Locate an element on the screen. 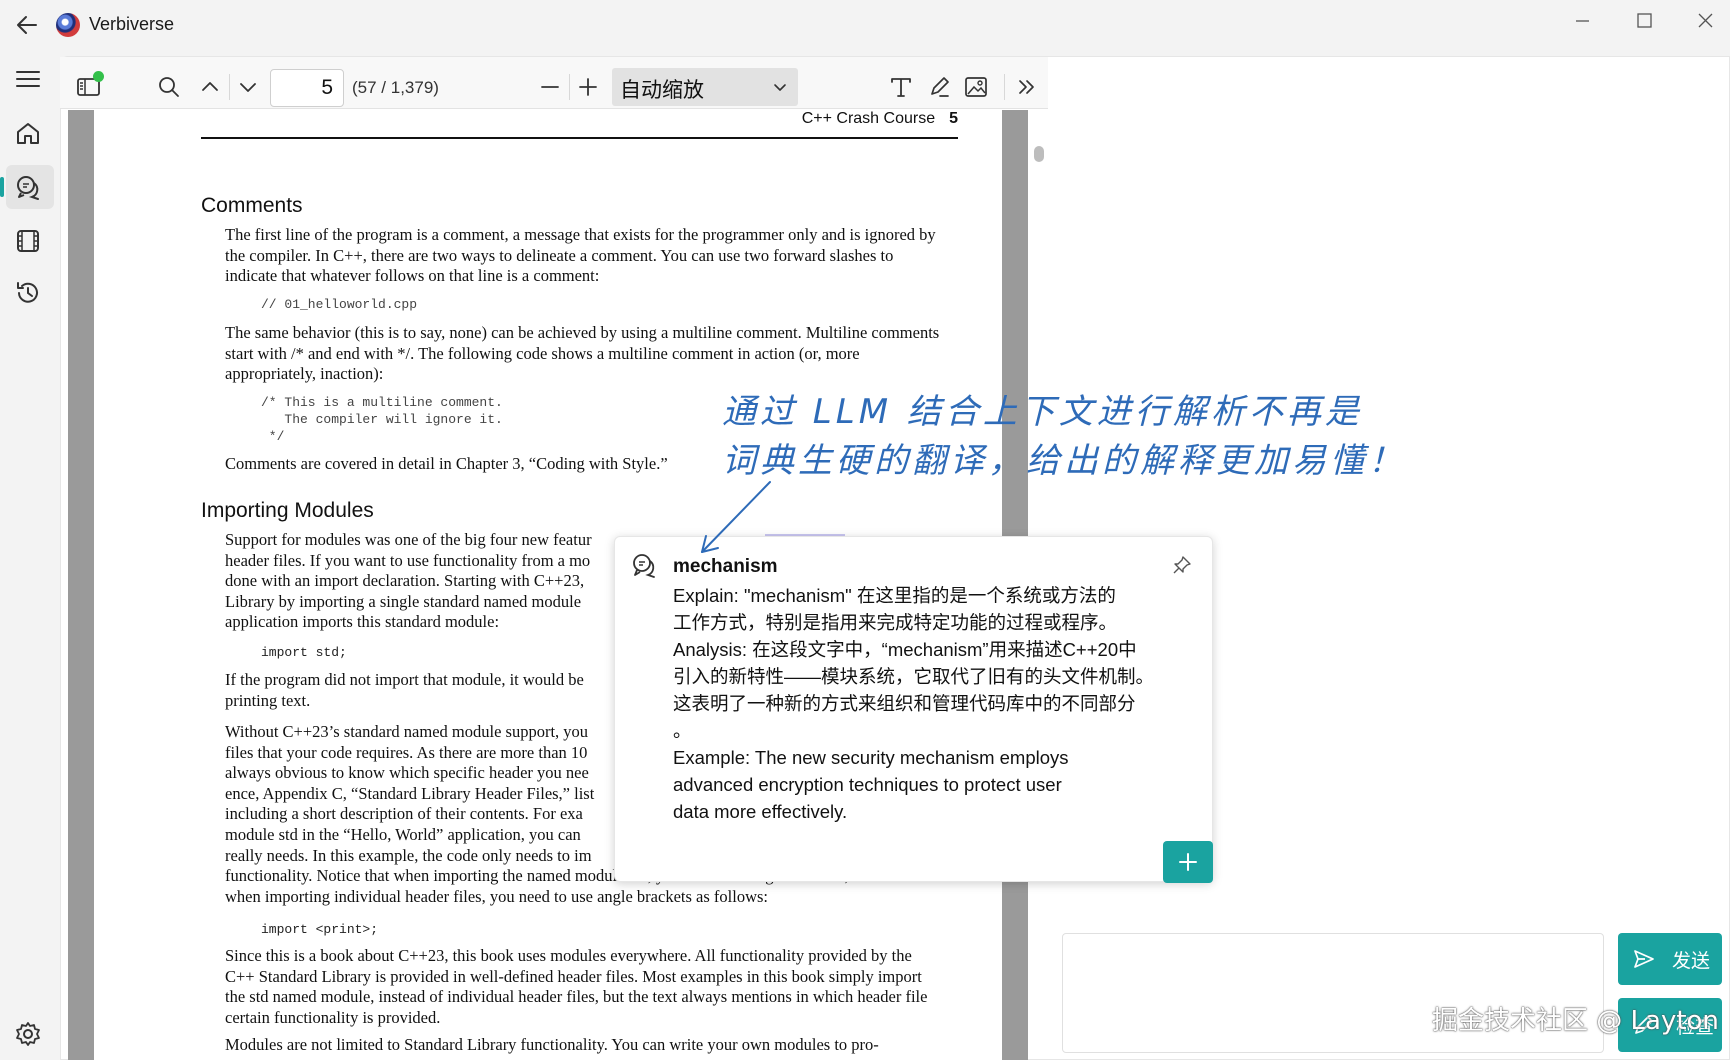  app-logo-icon is located at coordinates (68, 25).